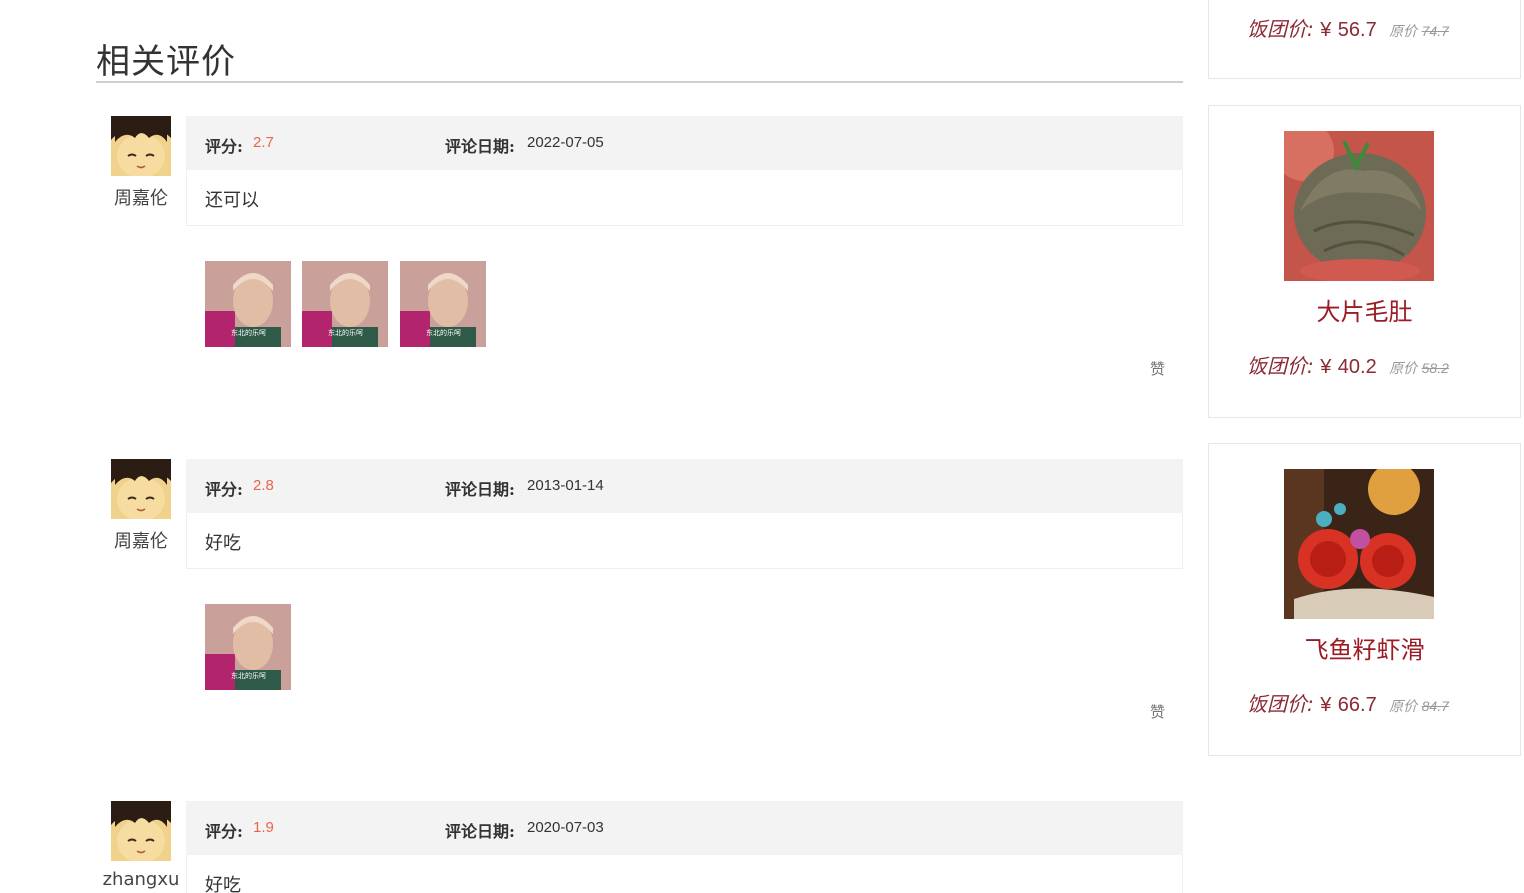 The width and height of the screenshot is (1524, 893). Describe the element at coordinates (263, 142) in the screenshot. I see `score-value: 2.7` at that location.